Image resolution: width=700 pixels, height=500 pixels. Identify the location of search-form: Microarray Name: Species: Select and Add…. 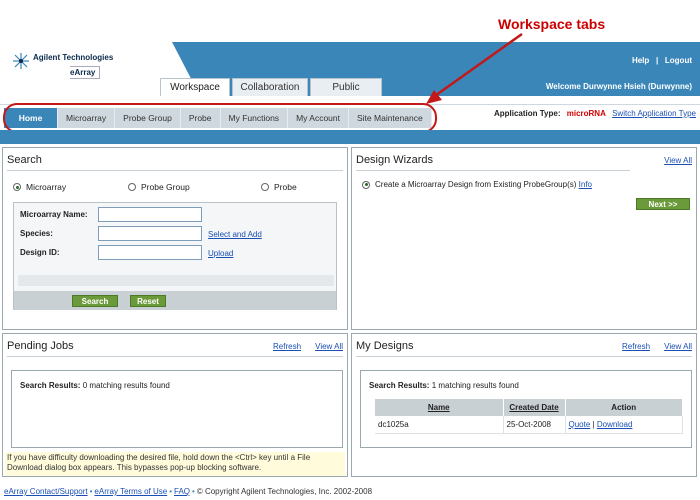
(175, 256).